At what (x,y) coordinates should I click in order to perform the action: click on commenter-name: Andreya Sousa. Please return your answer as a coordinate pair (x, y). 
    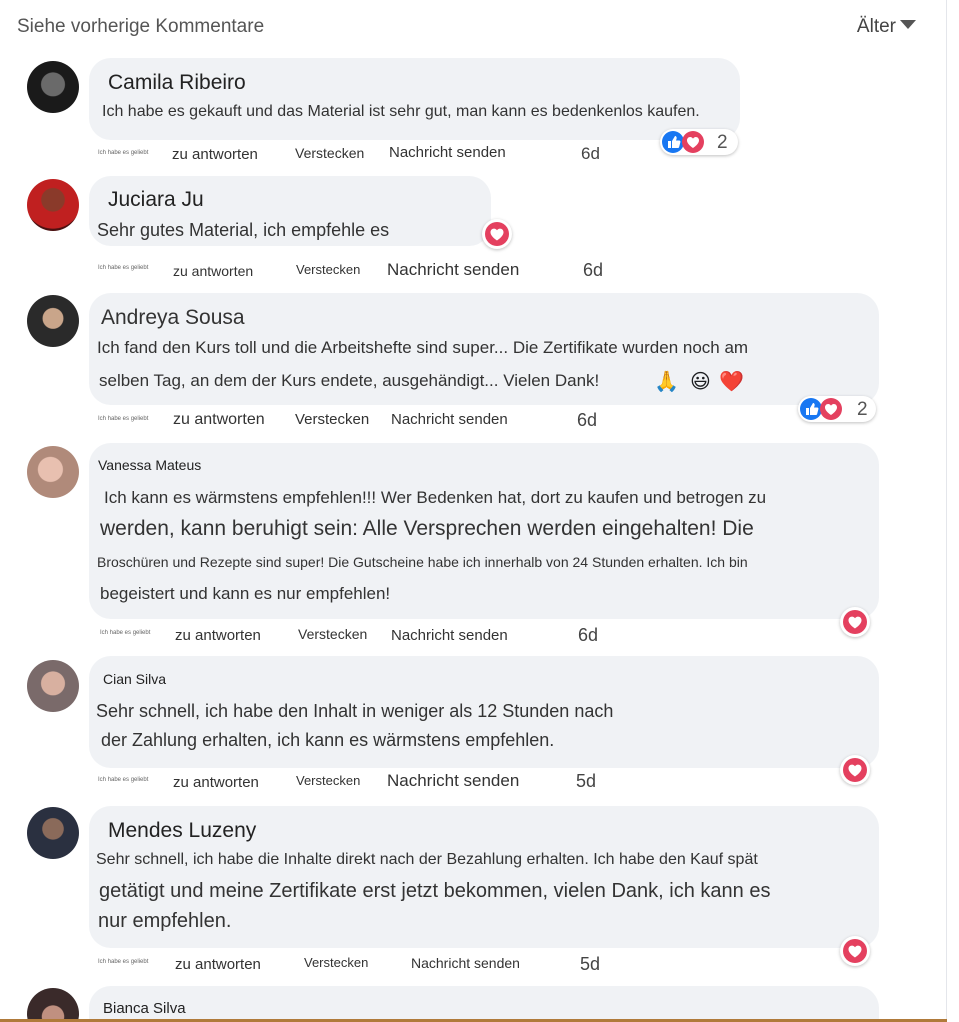
    Looking at the image, I should click on (173, 318).